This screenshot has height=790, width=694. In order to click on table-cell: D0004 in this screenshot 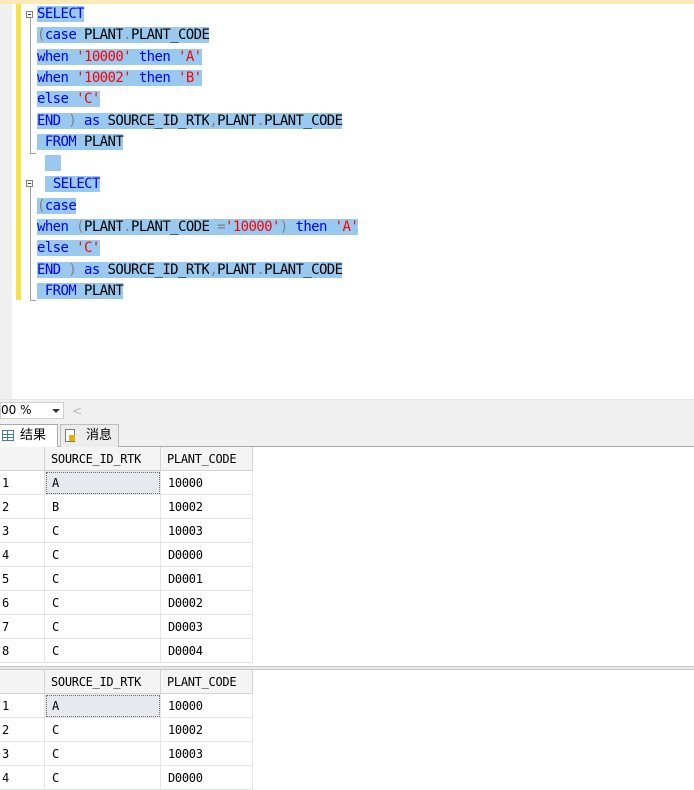, I will do `click(207, 651)`.